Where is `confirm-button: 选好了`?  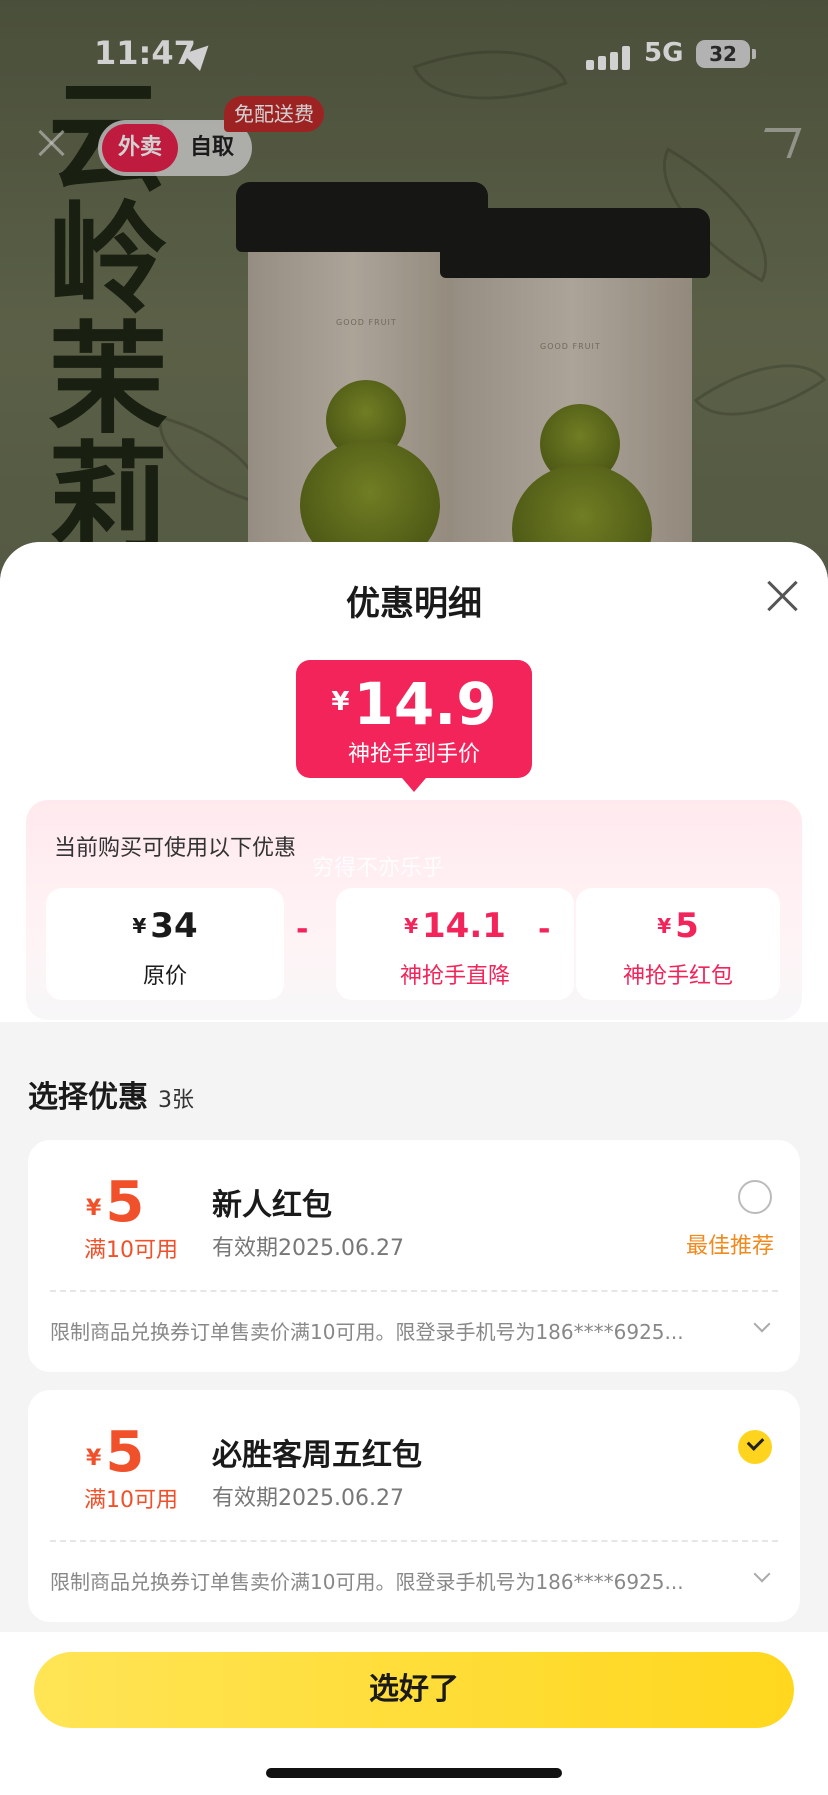
confirm-button: 选好了 is located at coordinates (414, 1690).